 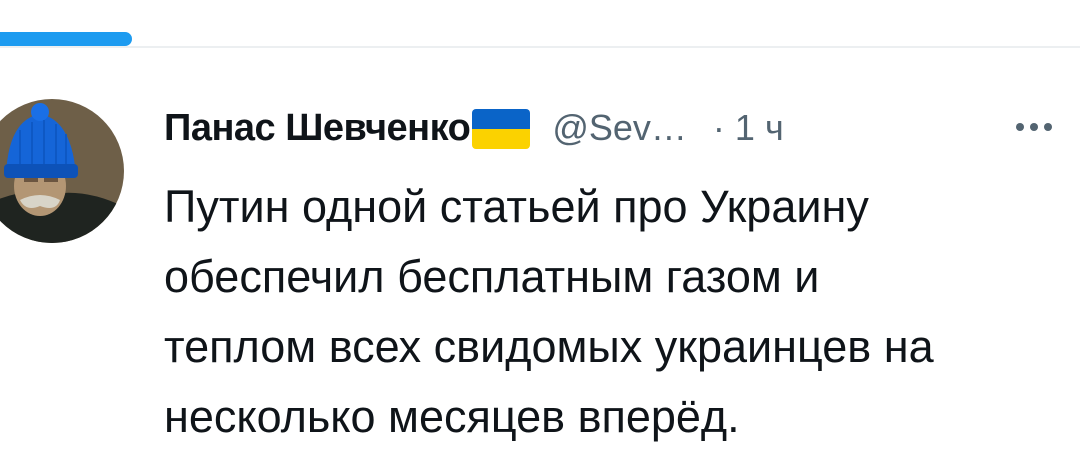 What do you see at coordinates (1020, 127) in the screenshot?
I see `more-horizontal-icon` at bounding box center [1020, 127].